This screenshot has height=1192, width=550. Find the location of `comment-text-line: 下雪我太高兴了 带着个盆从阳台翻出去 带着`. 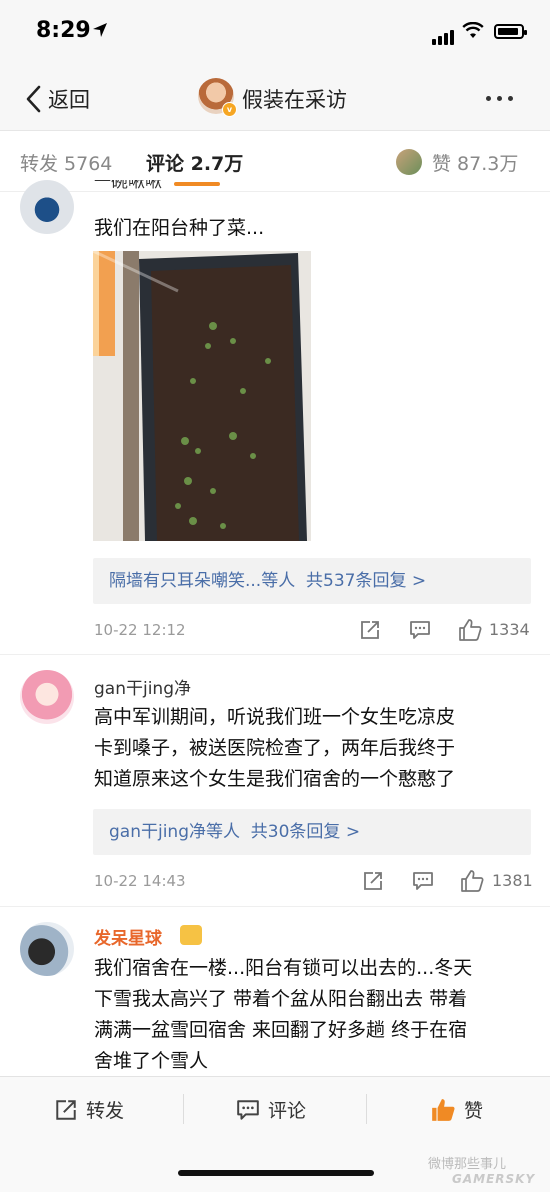

comment-text-line: 下雪我太高兴了 带着个盆从阳台翻出去 带着 is located at coordinates (281, 999).